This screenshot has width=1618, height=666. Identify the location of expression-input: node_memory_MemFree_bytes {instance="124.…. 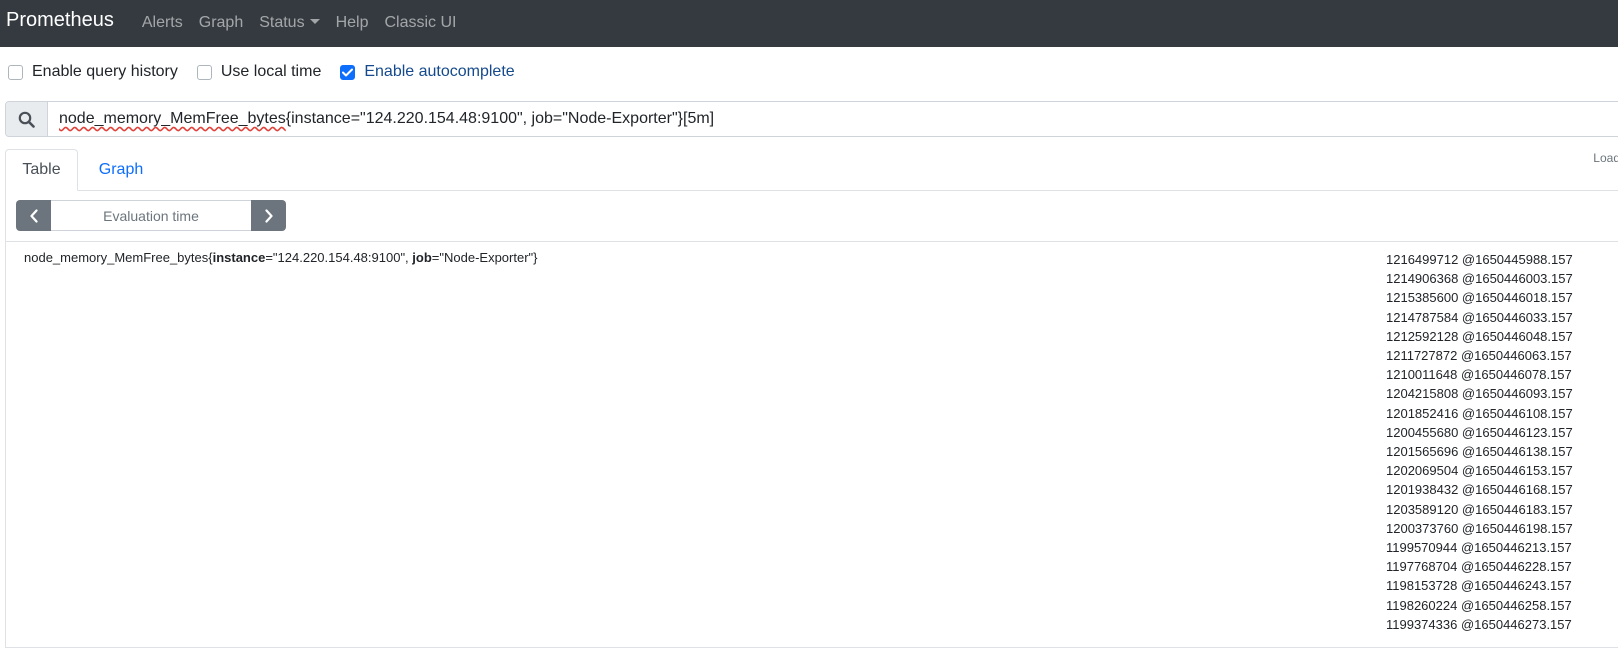
(833, 119).